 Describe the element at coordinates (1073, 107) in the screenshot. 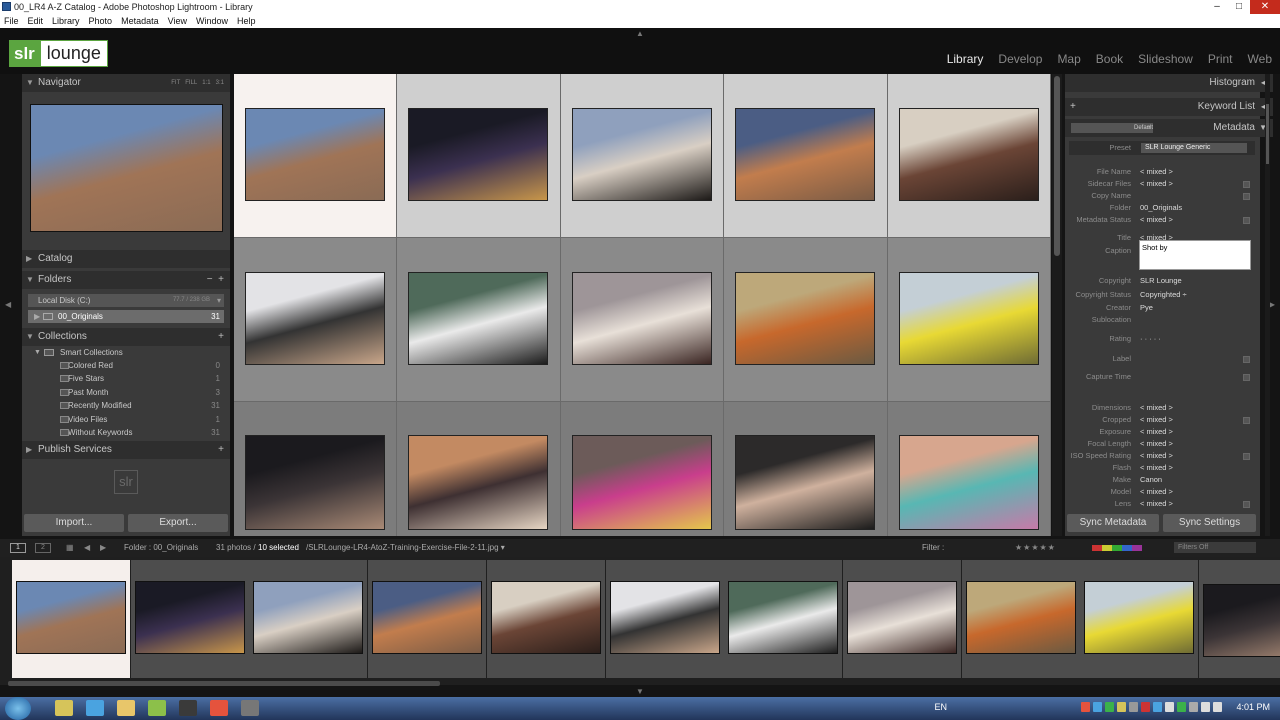

I see `add-keyword-icon: +` at that location.